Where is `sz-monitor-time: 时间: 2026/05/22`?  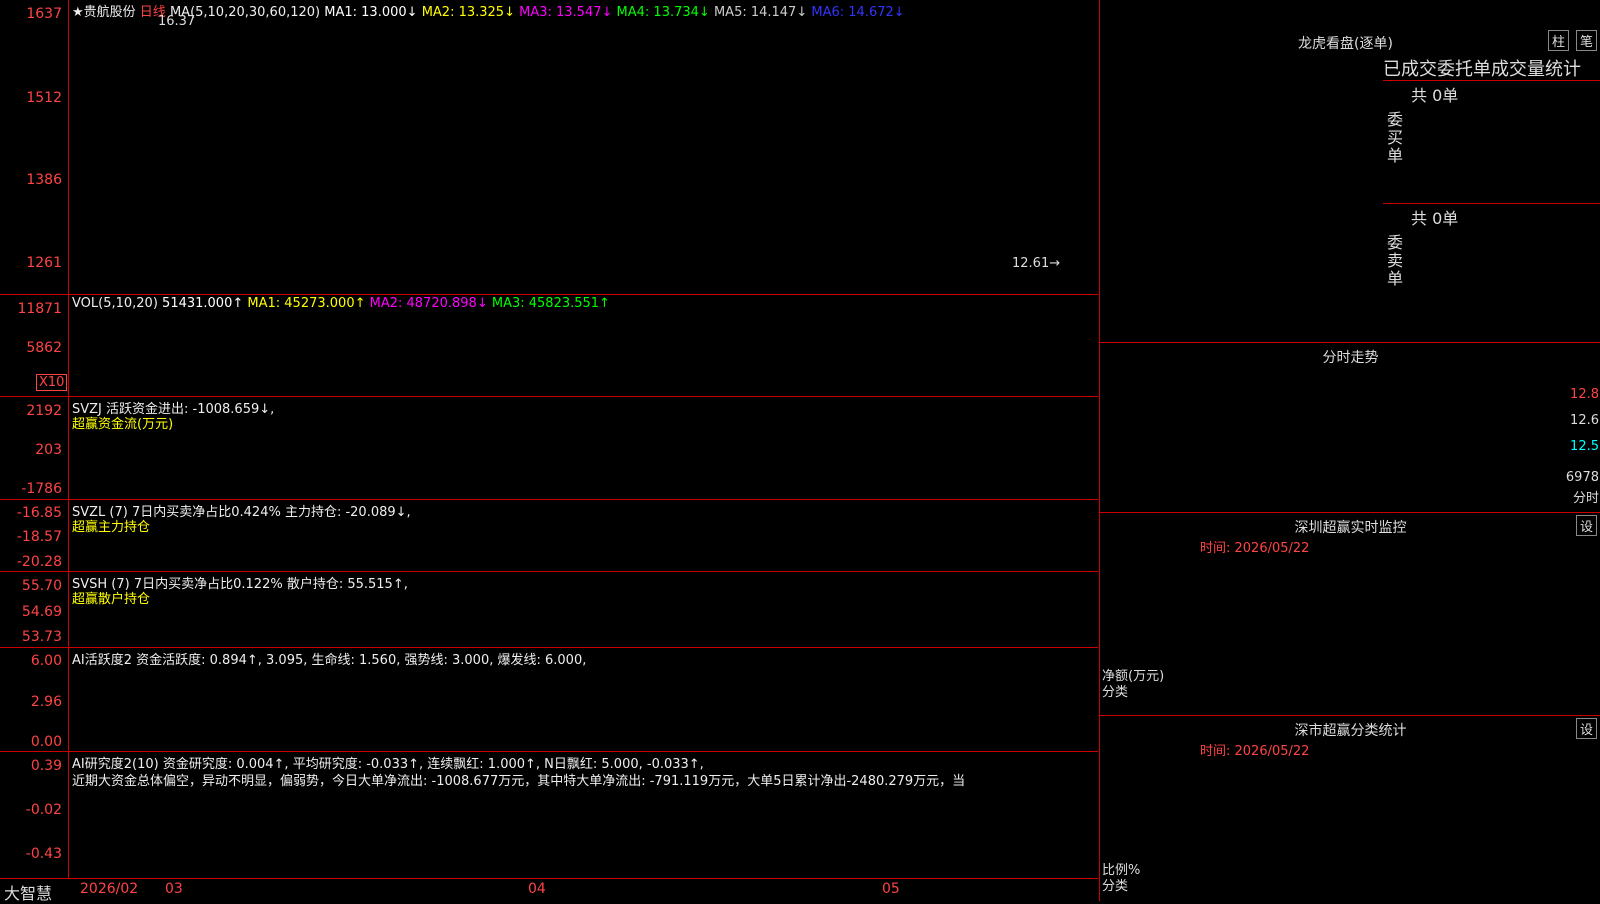
sz-monitor-time: 时间: 2026/05/22 is located at coordinates (1255, 548).